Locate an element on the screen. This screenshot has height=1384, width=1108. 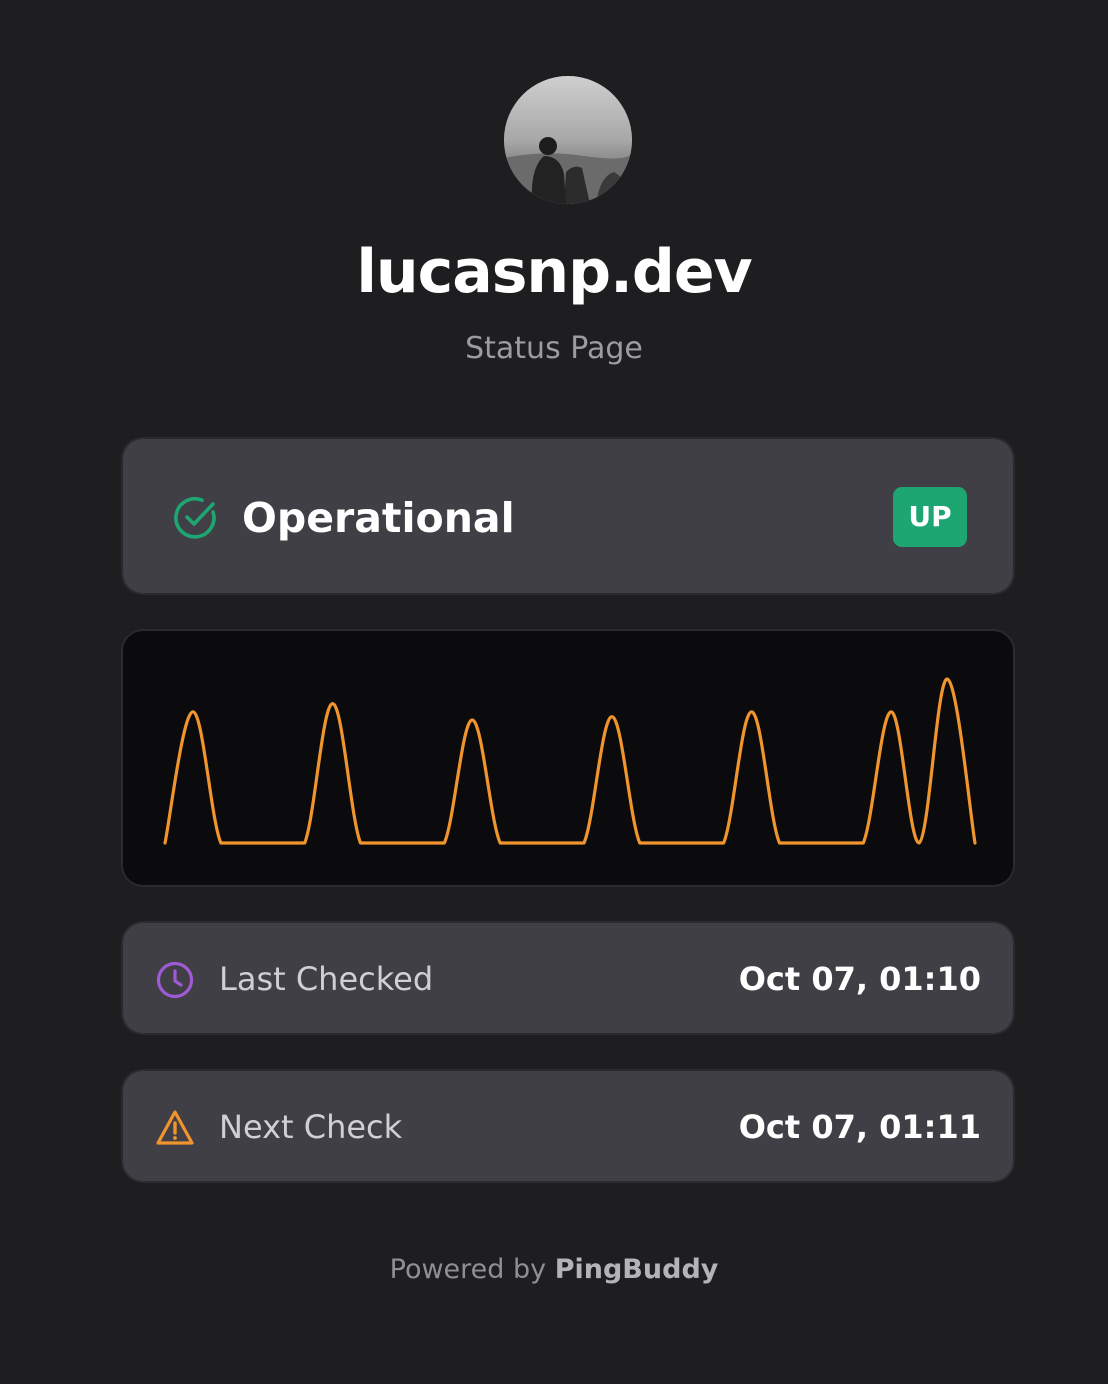
status-card: Operational UP is located at coordinates (568, 516).